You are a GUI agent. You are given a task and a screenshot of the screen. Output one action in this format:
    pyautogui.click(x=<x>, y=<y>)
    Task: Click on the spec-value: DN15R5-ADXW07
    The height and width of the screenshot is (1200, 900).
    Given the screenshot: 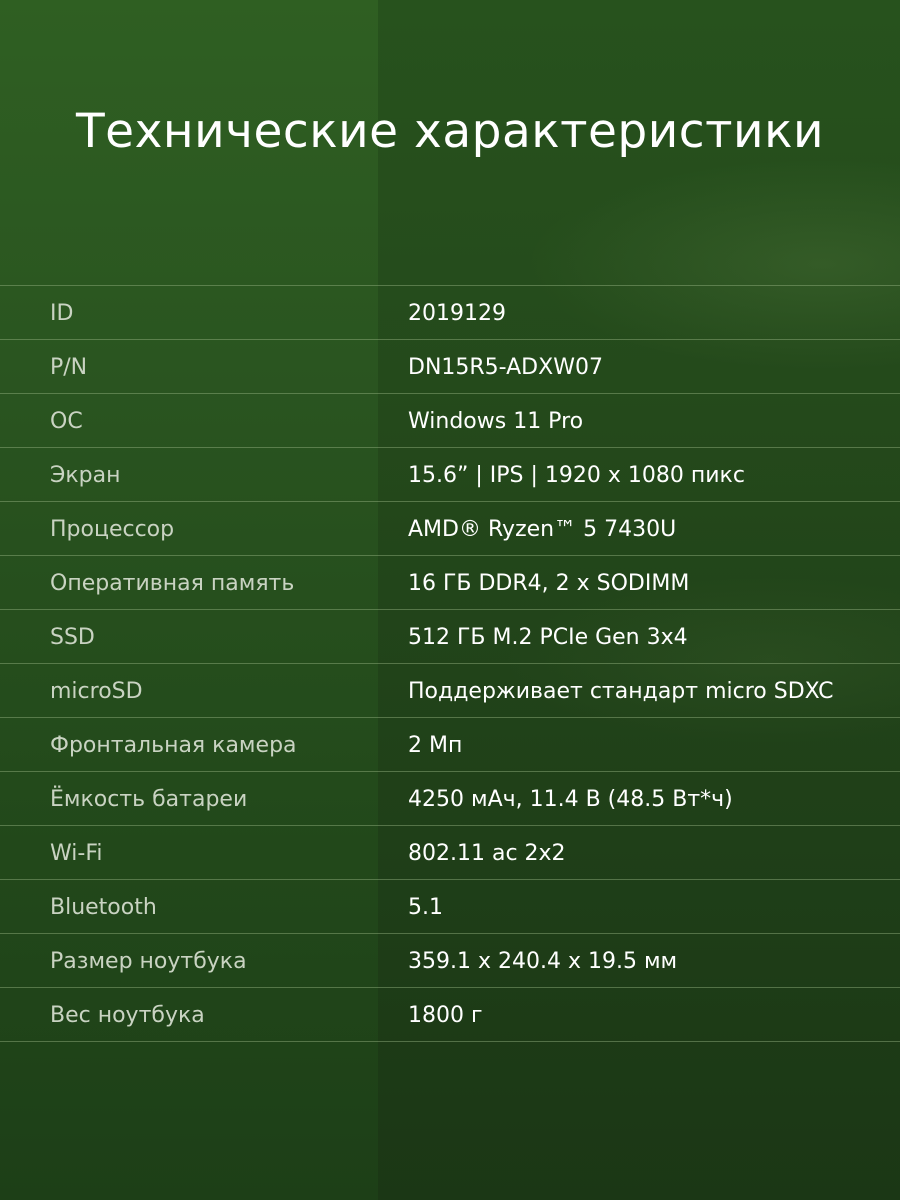 What is the action you would take?
    pyautogui.click(x=505, y=367)
    